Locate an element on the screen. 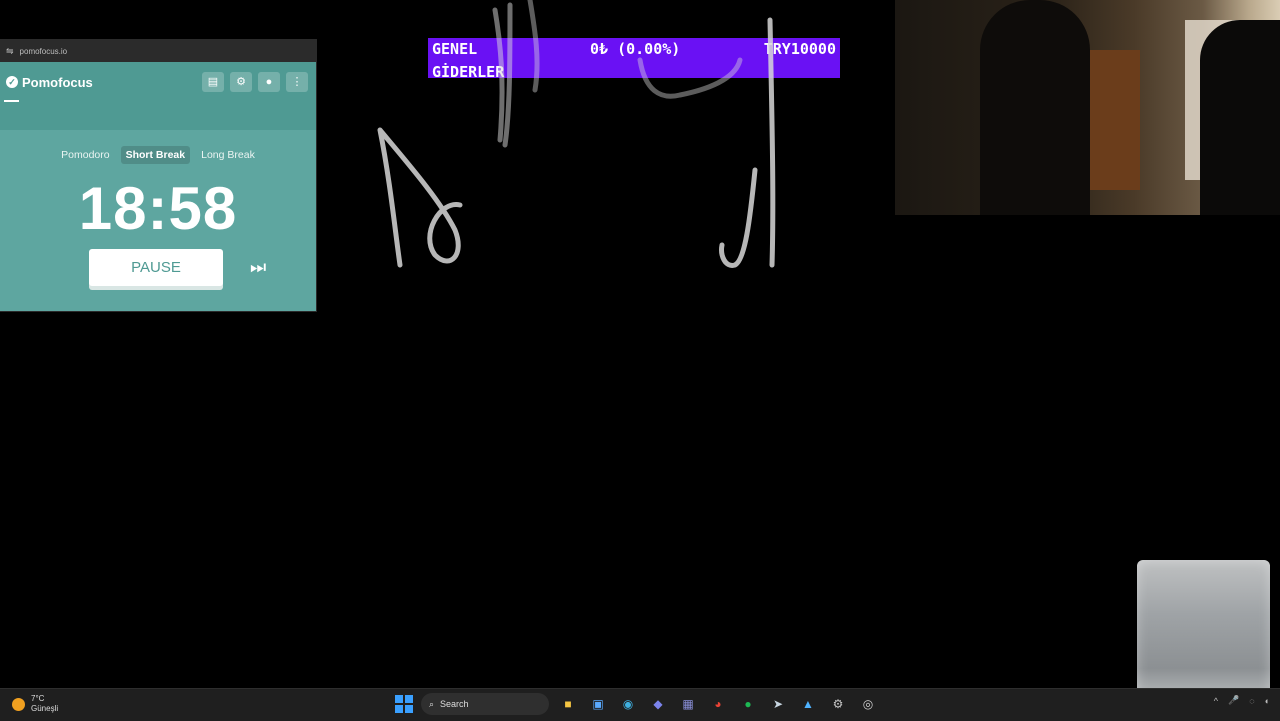 The image size is (1280, 721). taskbar-search: ⌕ Search is located at coordinates (485, 704).